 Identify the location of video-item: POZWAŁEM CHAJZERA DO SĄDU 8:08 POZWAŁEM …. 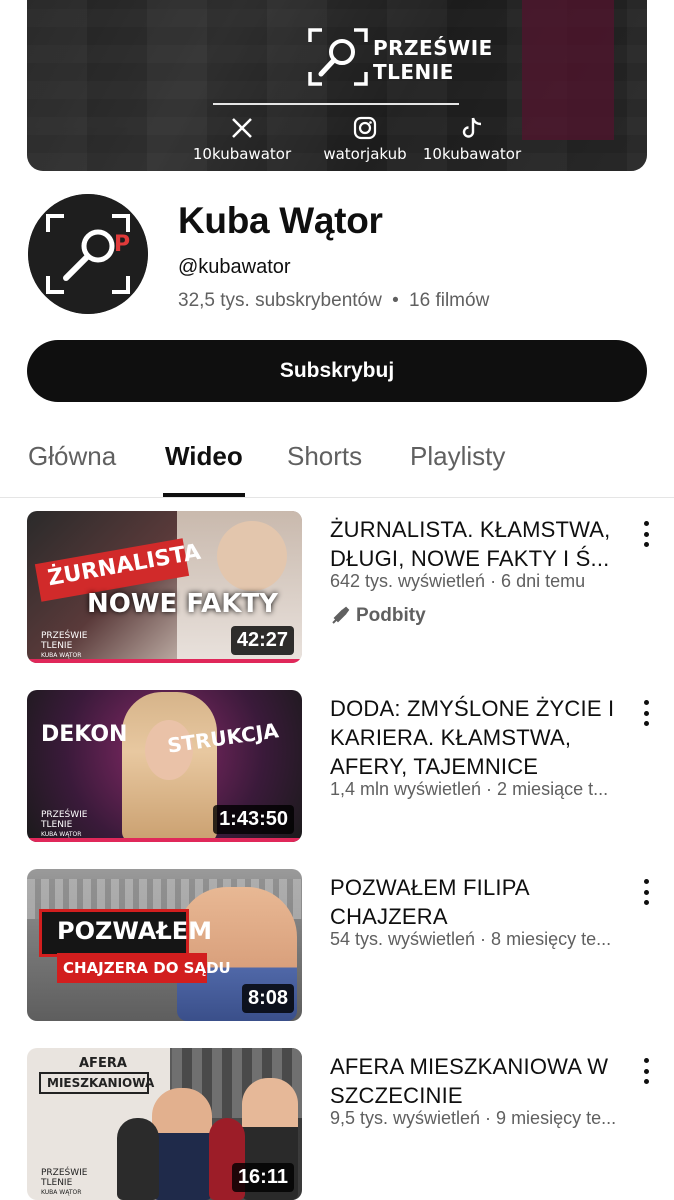
(337, 945).